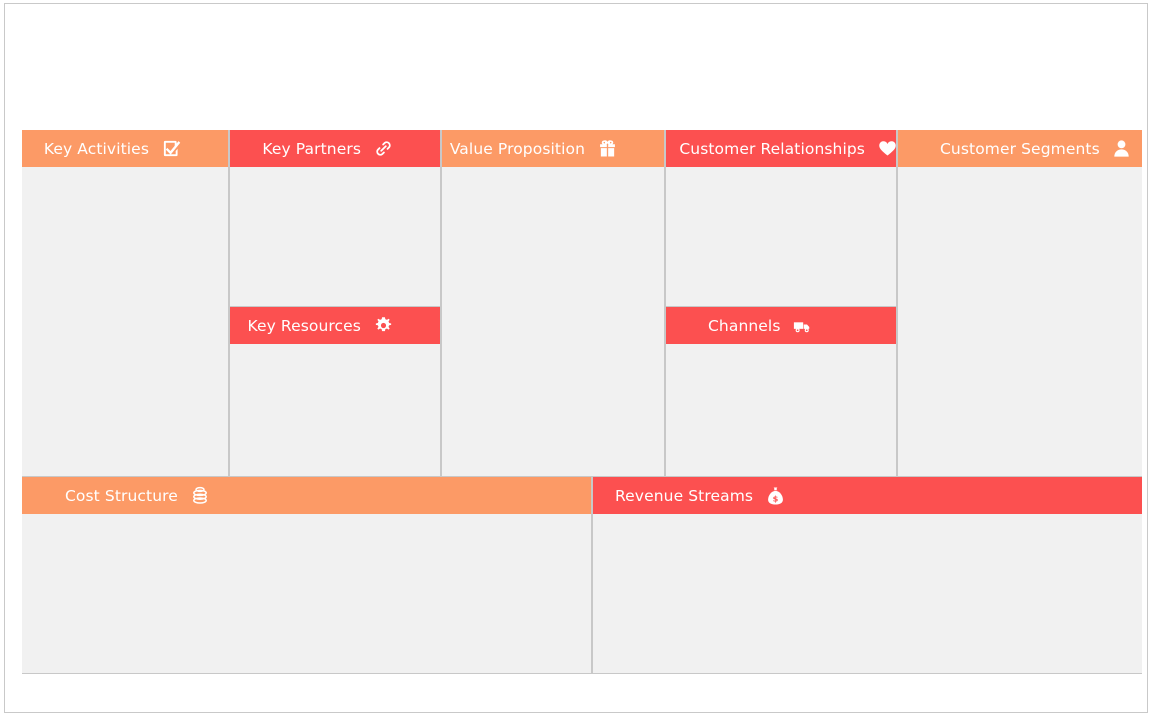  I want to click on block-header-customer-segments: Customer Segments, so click(1020, 148).